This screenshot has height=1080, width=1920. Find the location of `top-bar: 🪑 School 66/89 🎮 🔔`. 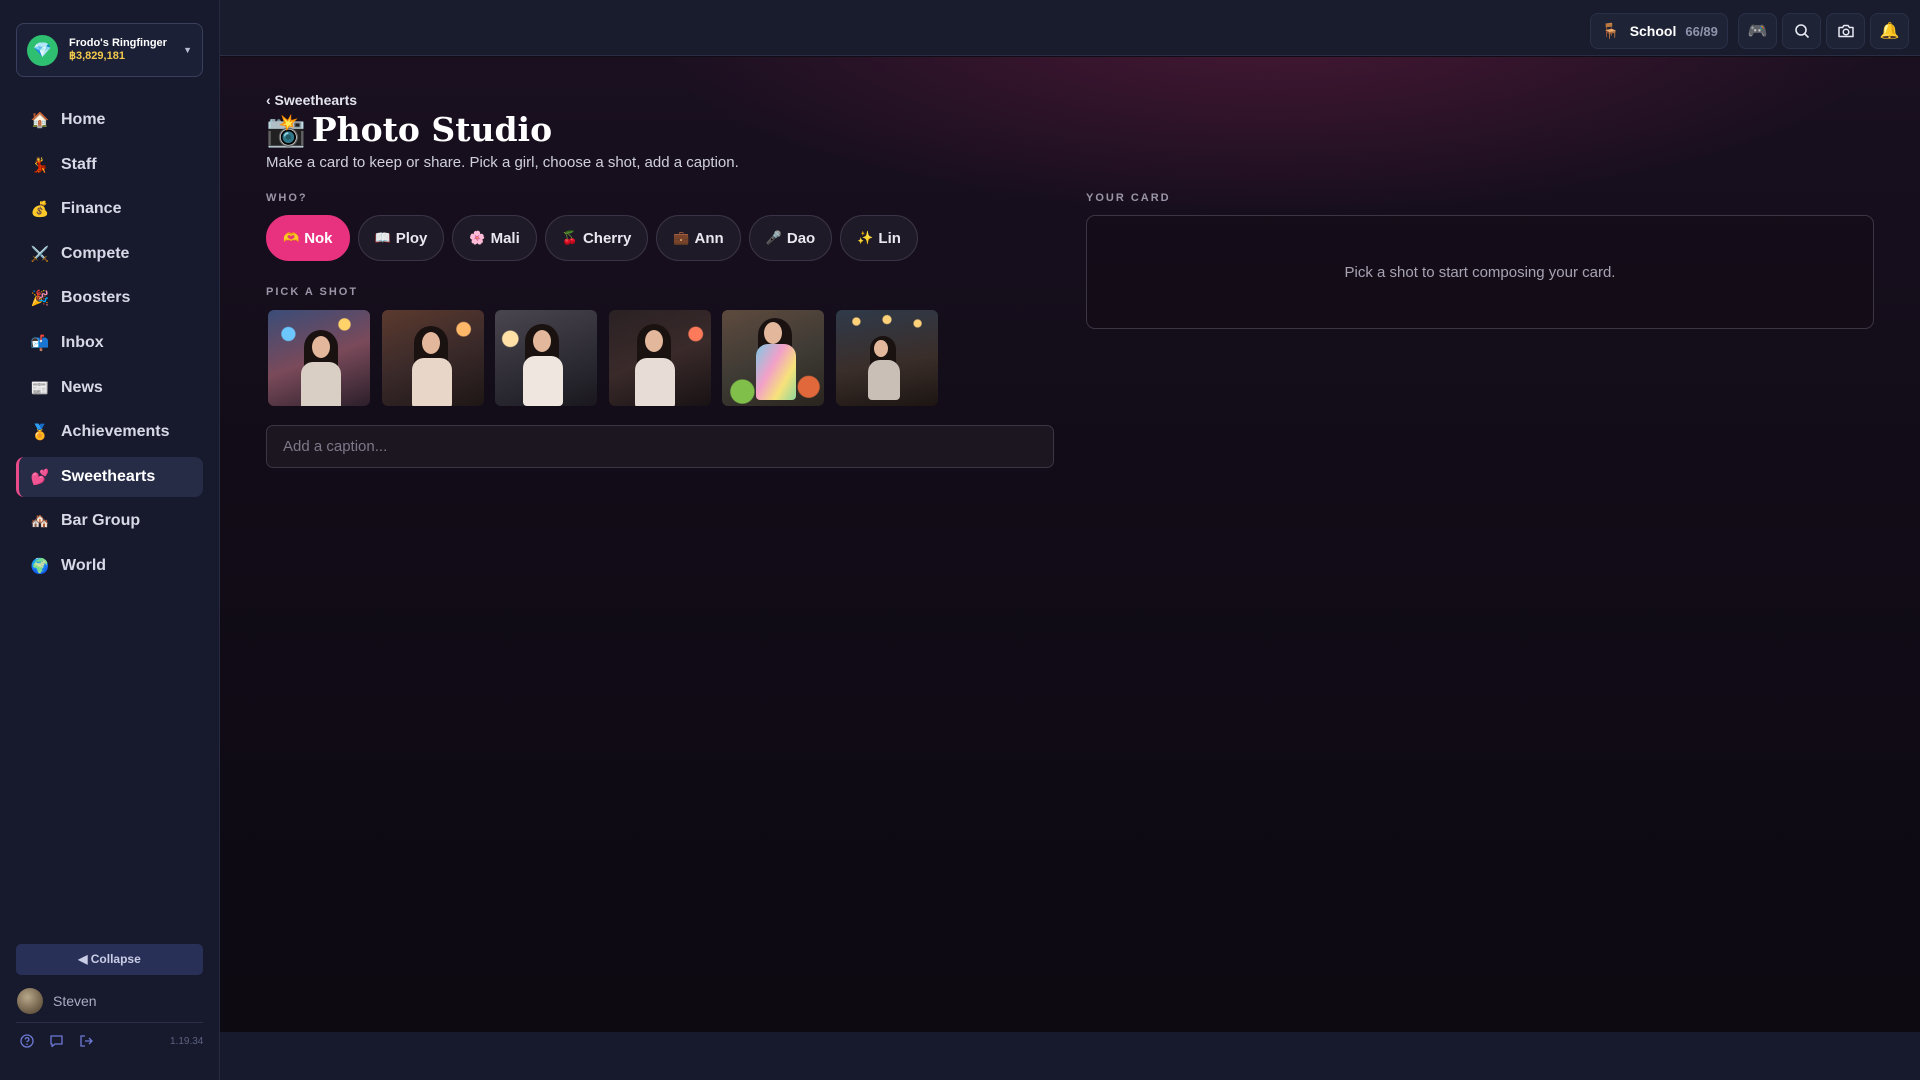

top-bar: 🪑 School 66/89 🎮 🔔 is located at coordinates (1070, 28).